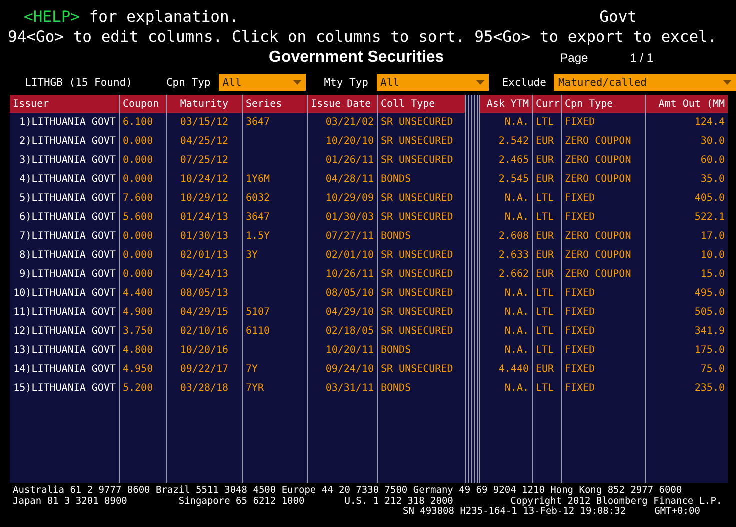 This screenshot has height=527, width=736. What do you see at coordinates (64, 369) in the screenshot?
I see `table-cell: 14)LITHUANIA GOVT` at bounding box center [64, 369].